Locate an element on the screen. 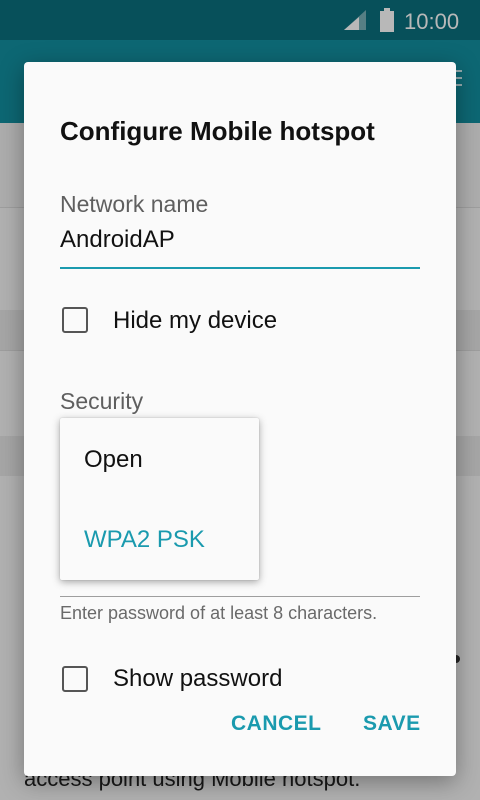  password-underline is located at coordinates (240, 596).